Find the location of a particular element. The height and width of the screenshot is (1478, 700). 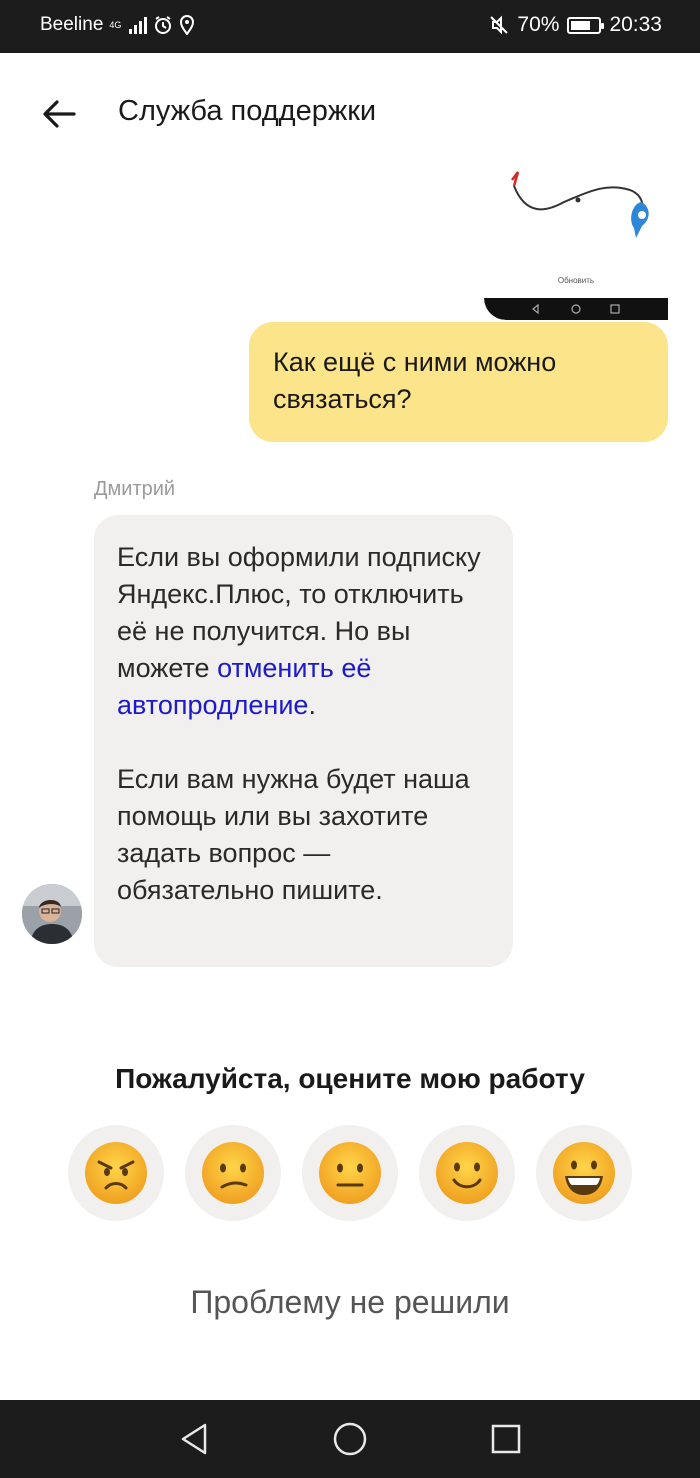

sender-name: Дмитрий is located at coordinates (135, 489).